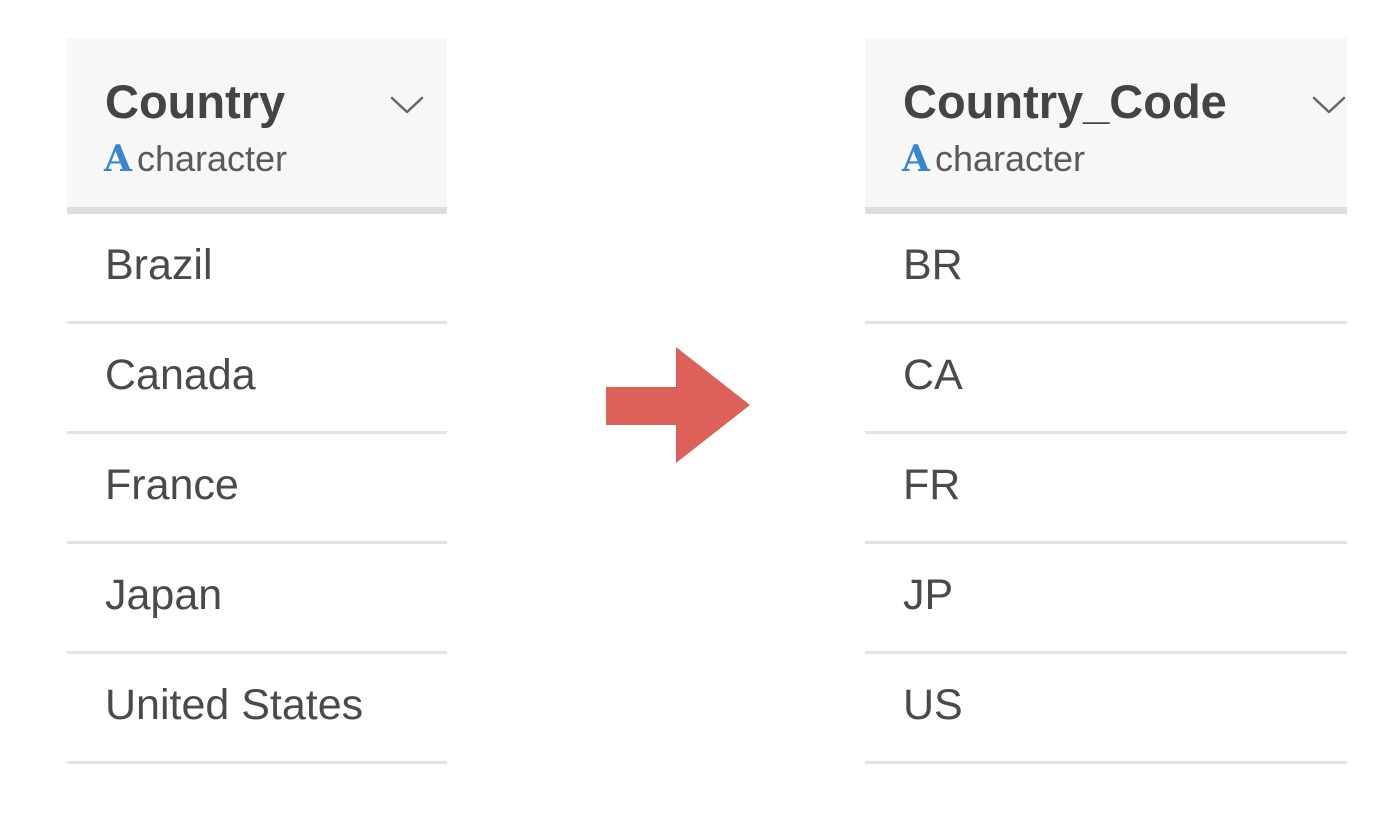  Describe the element at coordinates (257, 379) in the screenshot. I see `table-cell: Canada` at that location.